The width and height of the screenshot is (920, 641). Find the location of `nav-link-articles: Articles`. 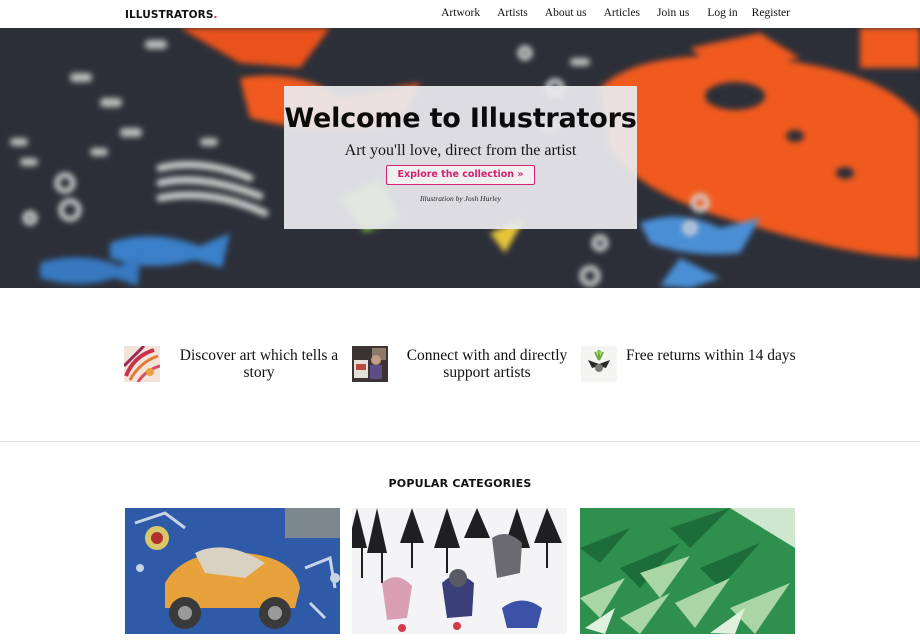

nav-link-articles: Articles is located at coordinates (622, 13).